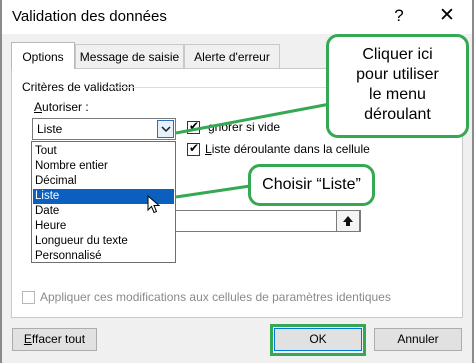 The height and width of the screenshot is (363, 474). What do you see at coordinates (28, 297) in the screenshot?
I see `apply-all-checkbox` at bounding box center [28, 297].